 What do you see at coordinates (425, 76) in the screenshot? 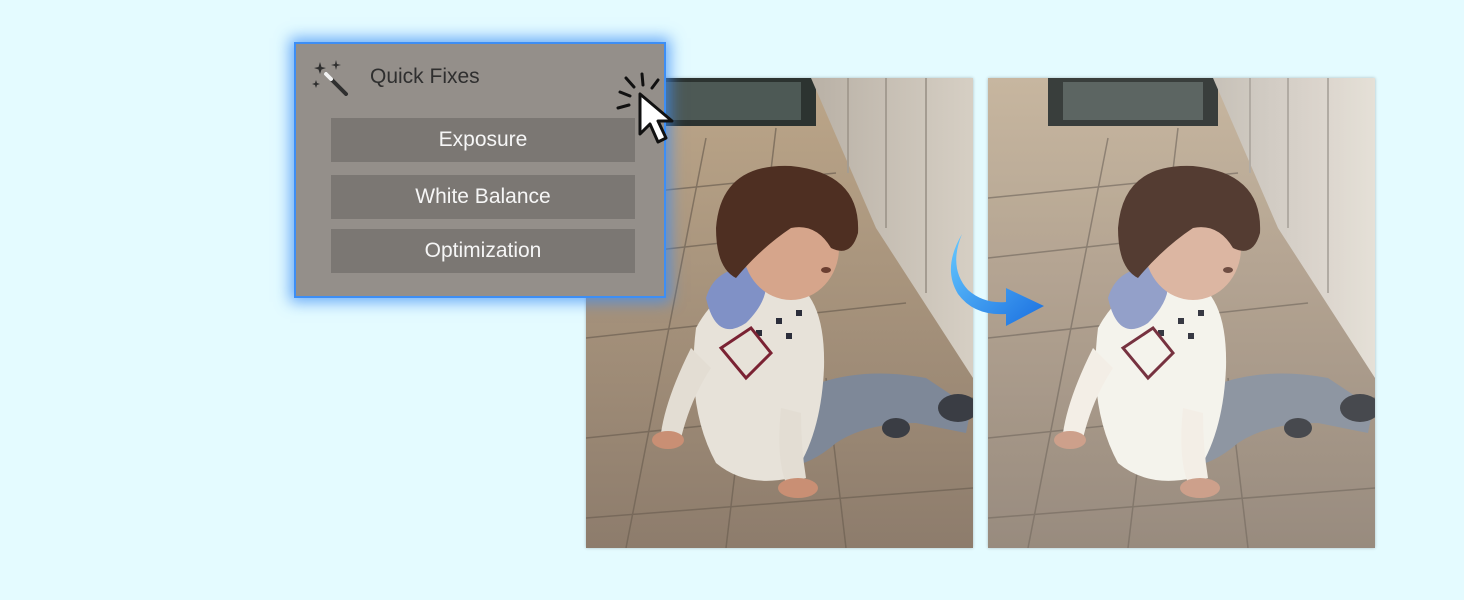
I see `panel-title: Quick Fixes` at bounding box center [425, 76].